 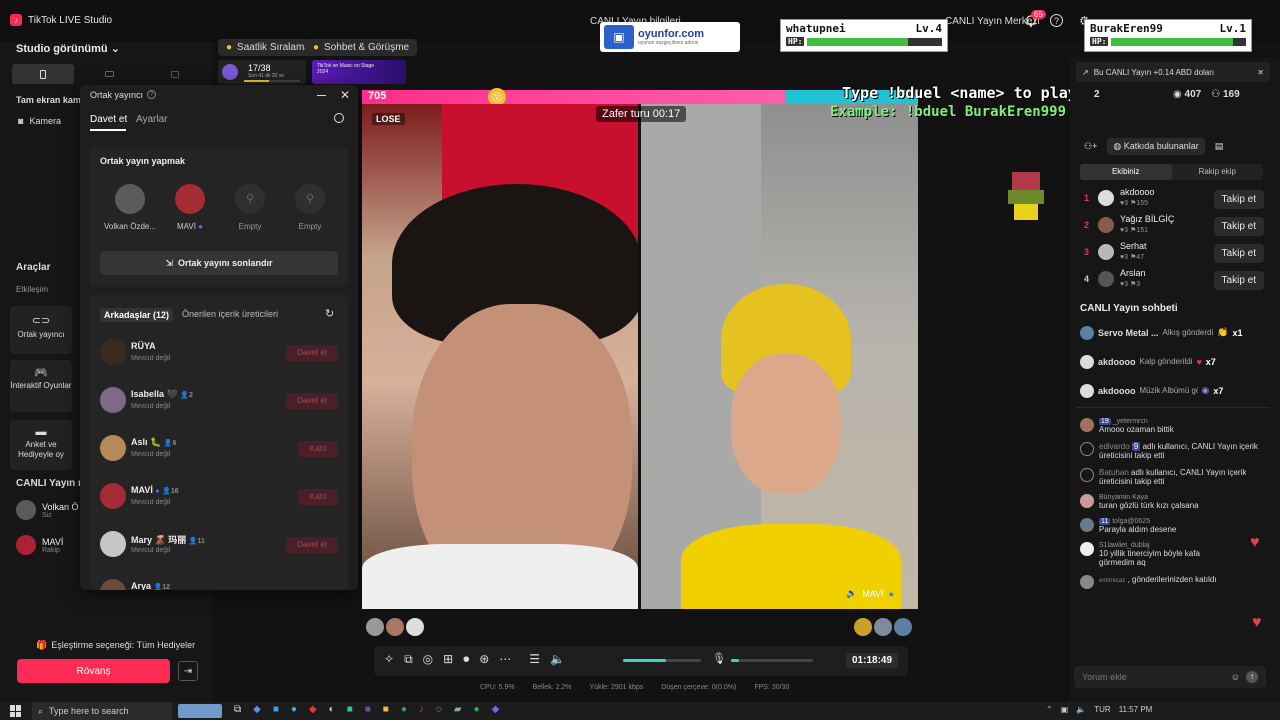 I want to click on studio-view-label: Studio görünümü ⌄, so click(x=68, y=48).